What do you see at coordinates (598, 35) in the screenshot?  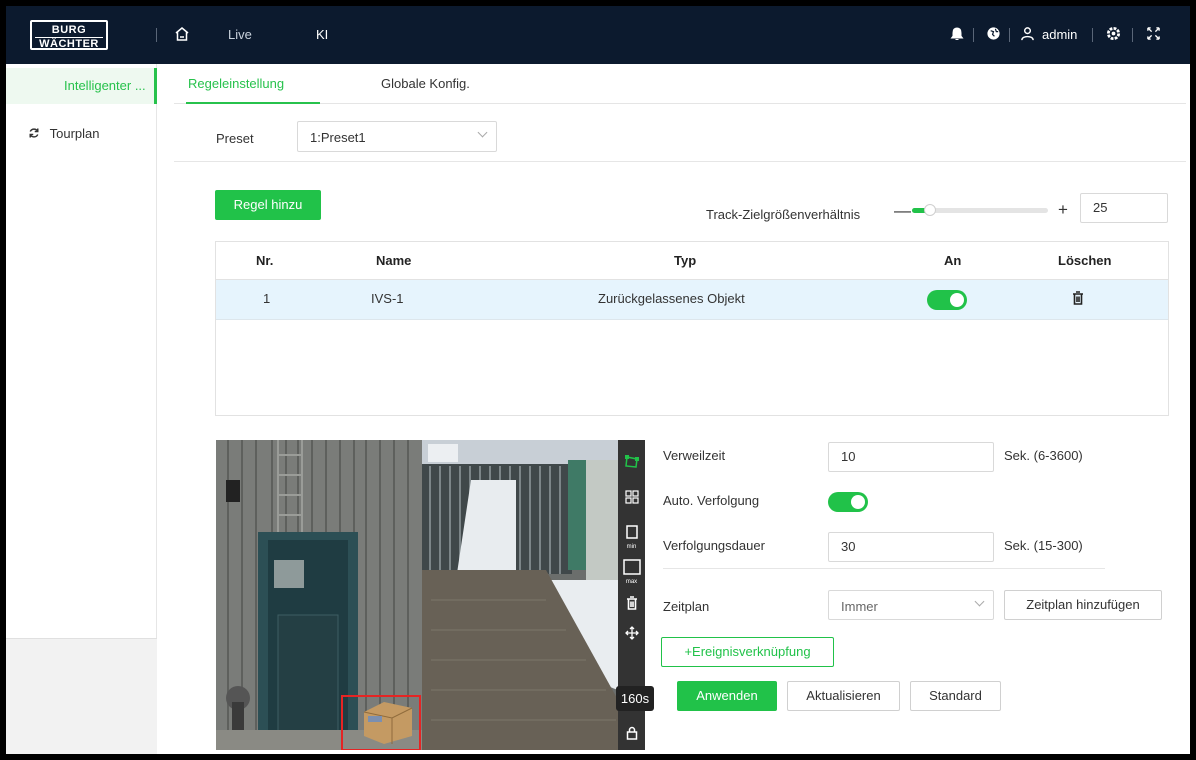 I see `top-bar: BURG WÄCHTER Live KI admin` at bounding box center [598, 35].